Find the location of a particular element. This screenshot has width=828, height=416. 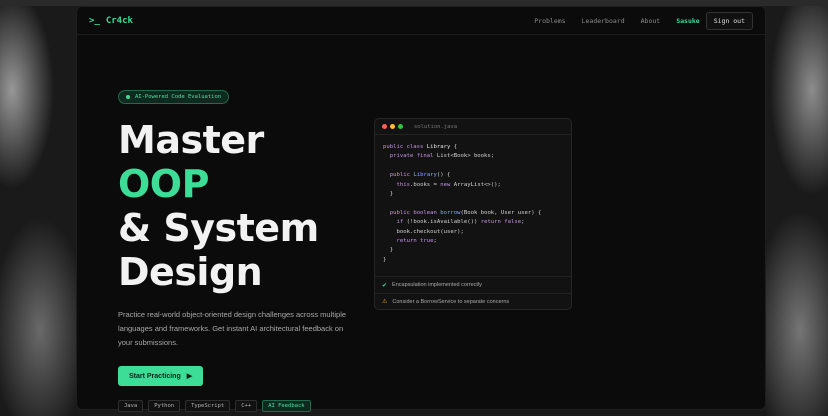

user-name: Sasuke is located at coordinates (687, 21).